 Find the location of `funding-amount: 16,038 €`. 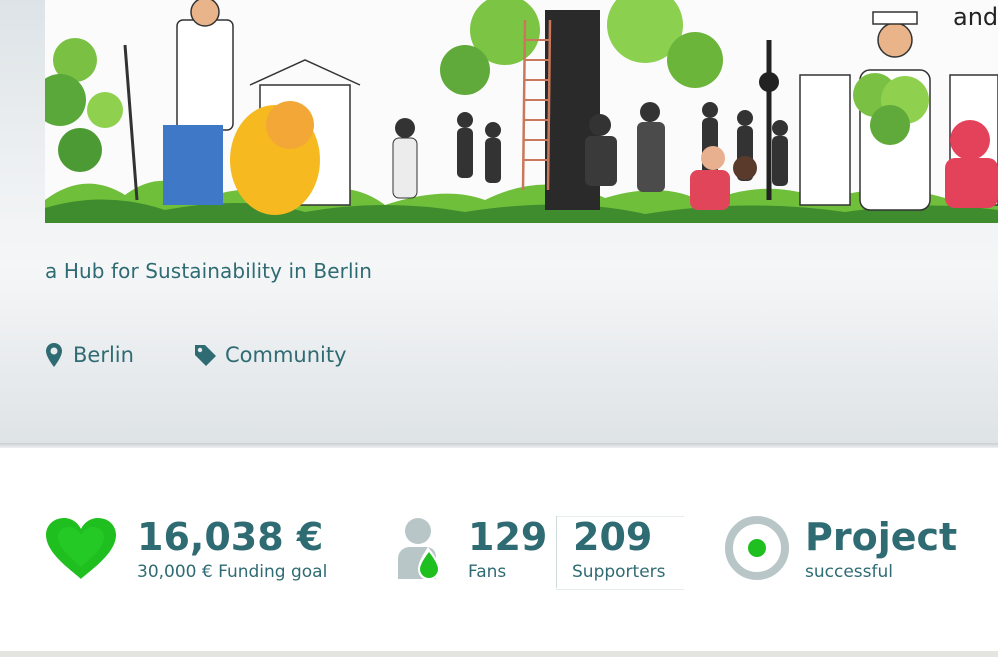

funding-amount: 16,038 € is located at coordinates (230, 537).